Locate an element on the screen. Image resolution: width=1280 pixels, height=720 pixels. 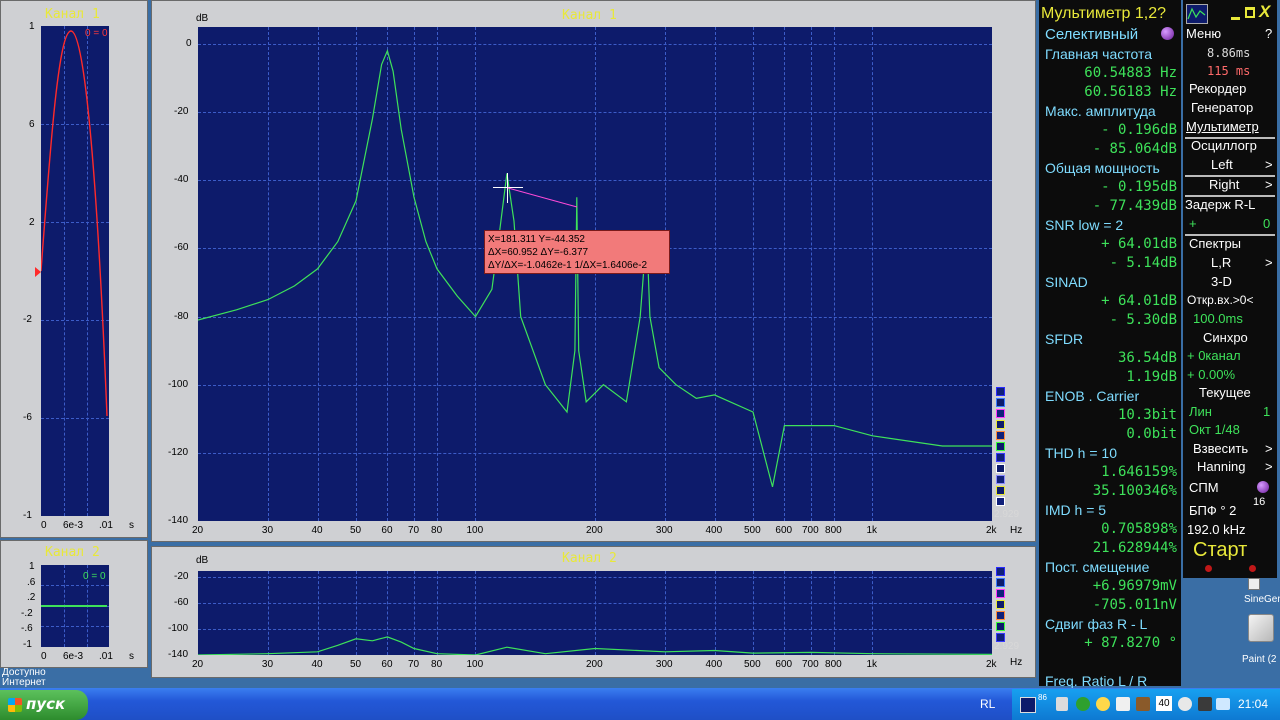
mode-indicator-icon is located at coordinates (1167, 33).